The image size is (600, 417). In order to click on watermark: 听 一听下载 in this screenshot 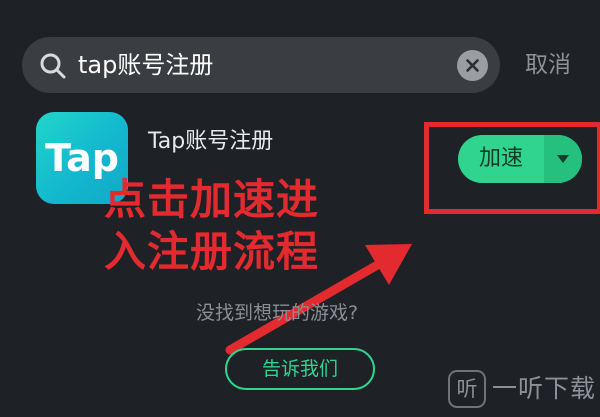, I will do `click(520, 390)`.